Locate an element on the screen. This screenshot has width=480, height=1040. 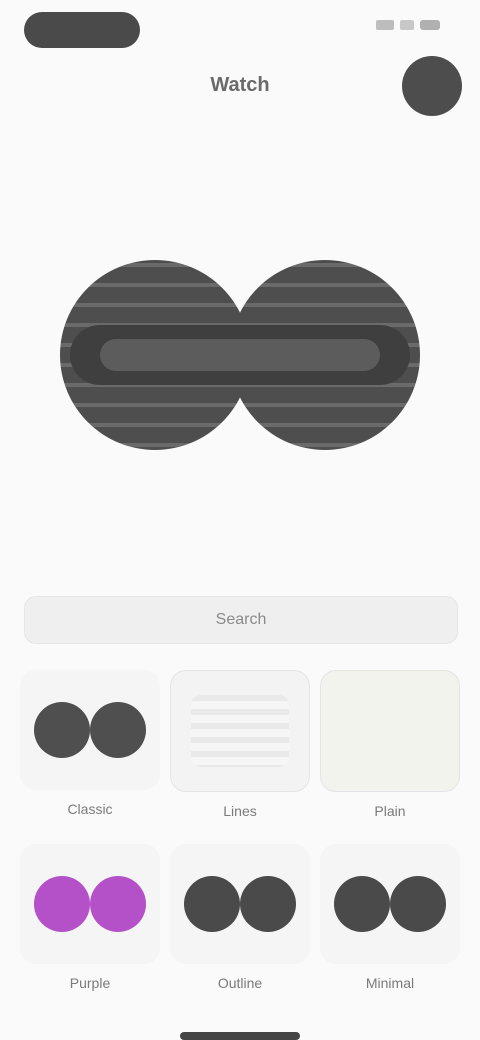
avatar is located at coordinates (432, 86).